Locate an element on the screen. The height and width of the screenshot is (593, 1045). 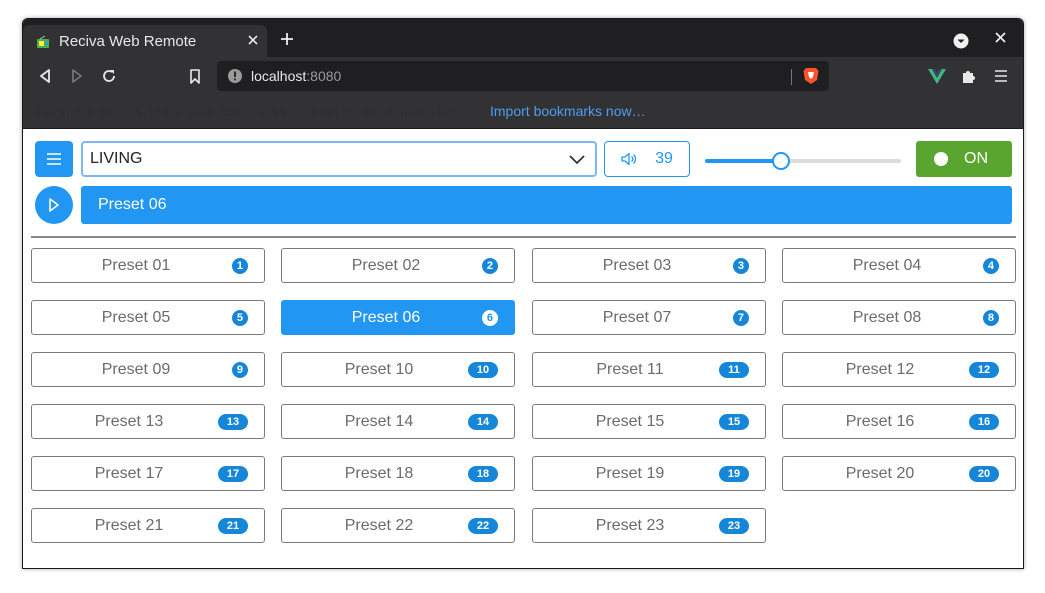
preset-number-badge: 4 is located at coordinates (990, 266).